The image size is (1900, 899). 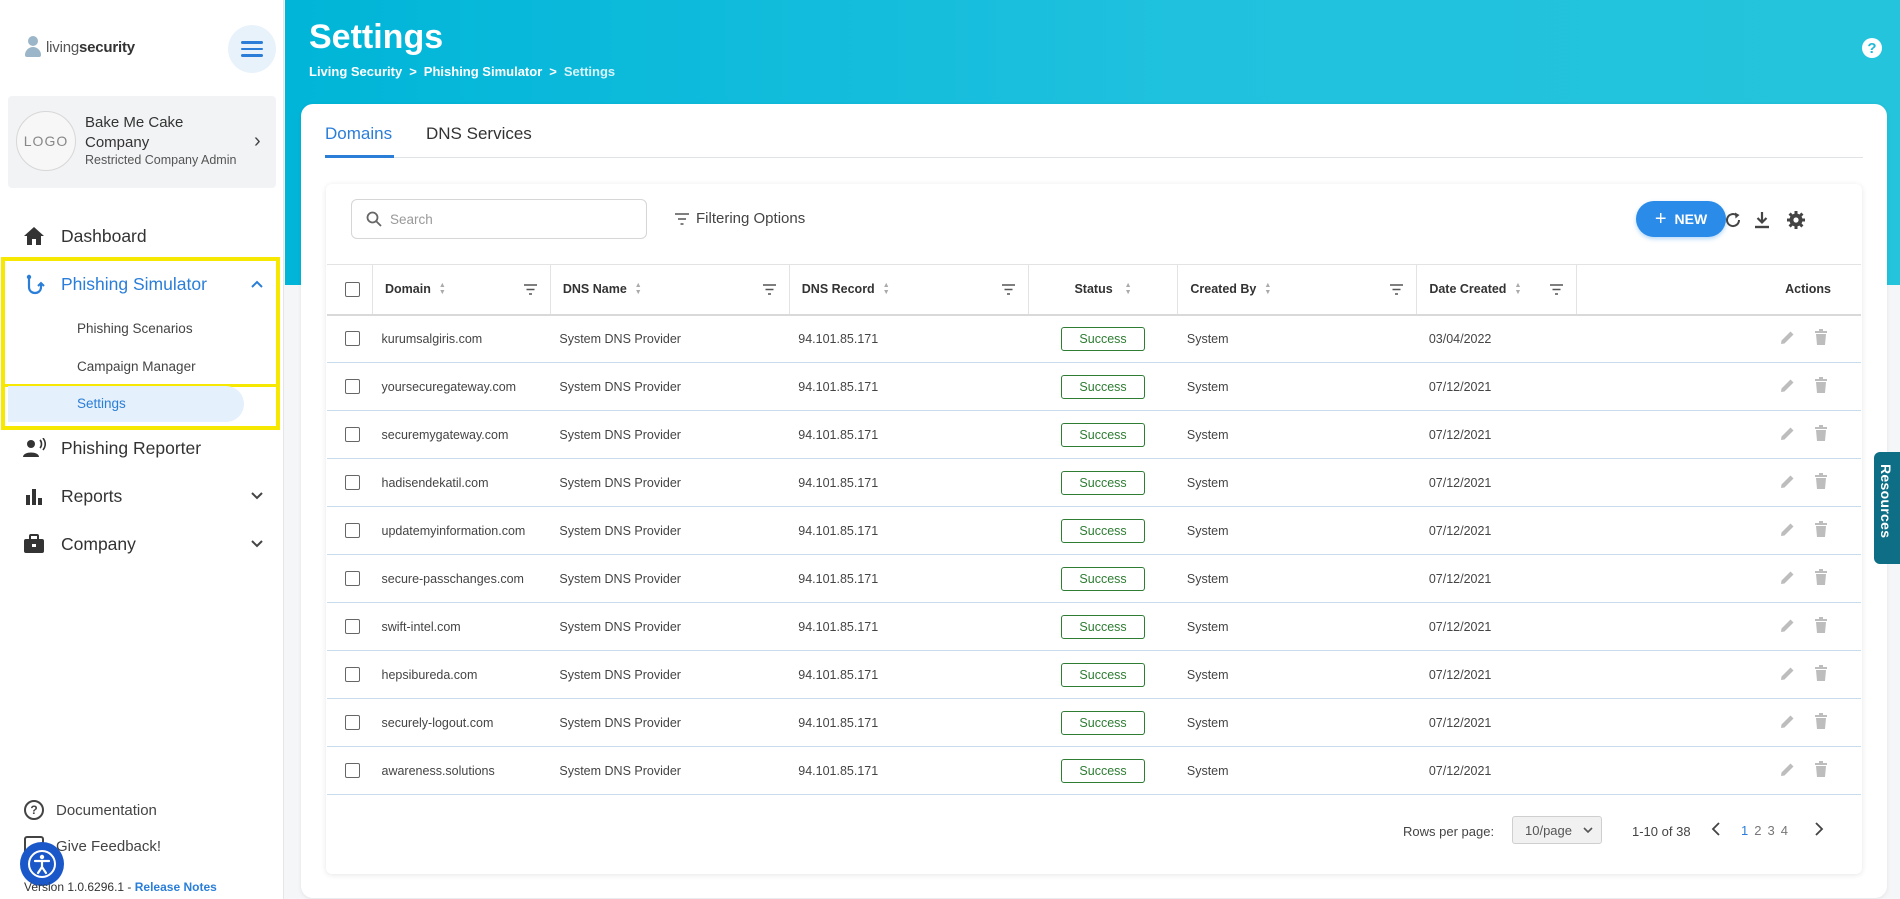 I want to click on breadcrumb-item: Living Security, so click(x=355, y=71).